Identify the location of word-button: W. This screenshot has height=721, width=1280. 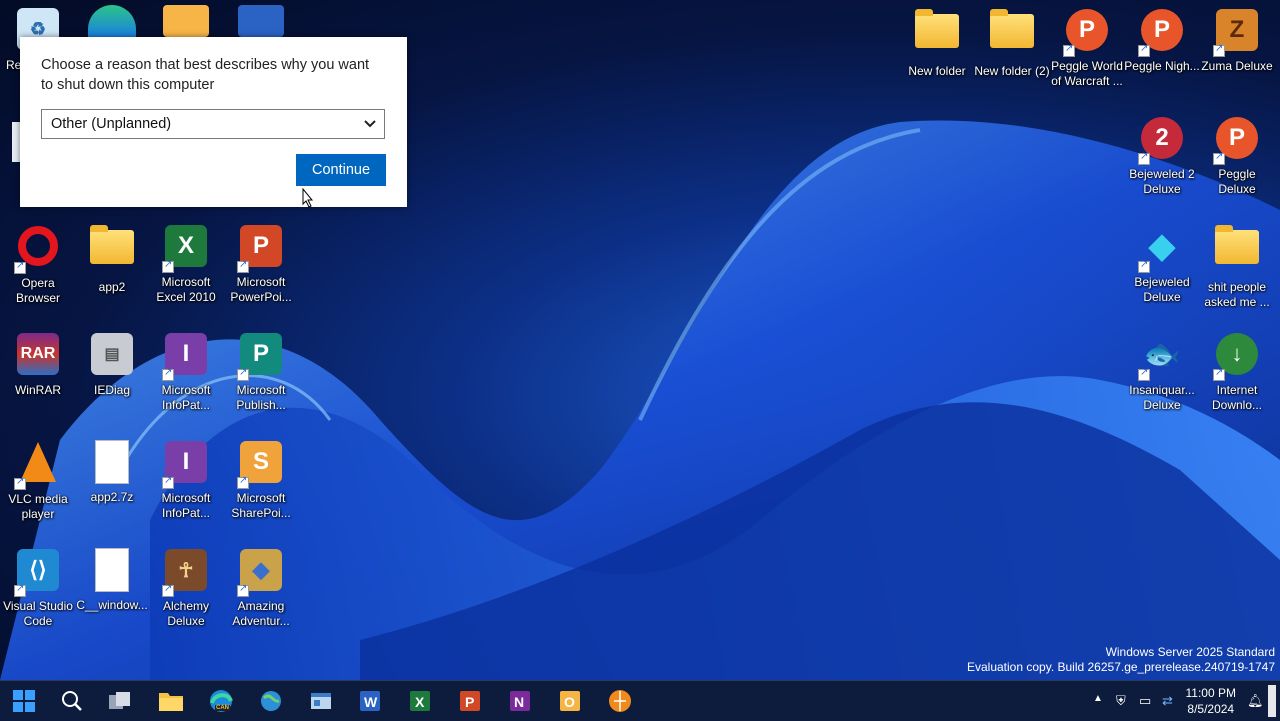
(370, 701).